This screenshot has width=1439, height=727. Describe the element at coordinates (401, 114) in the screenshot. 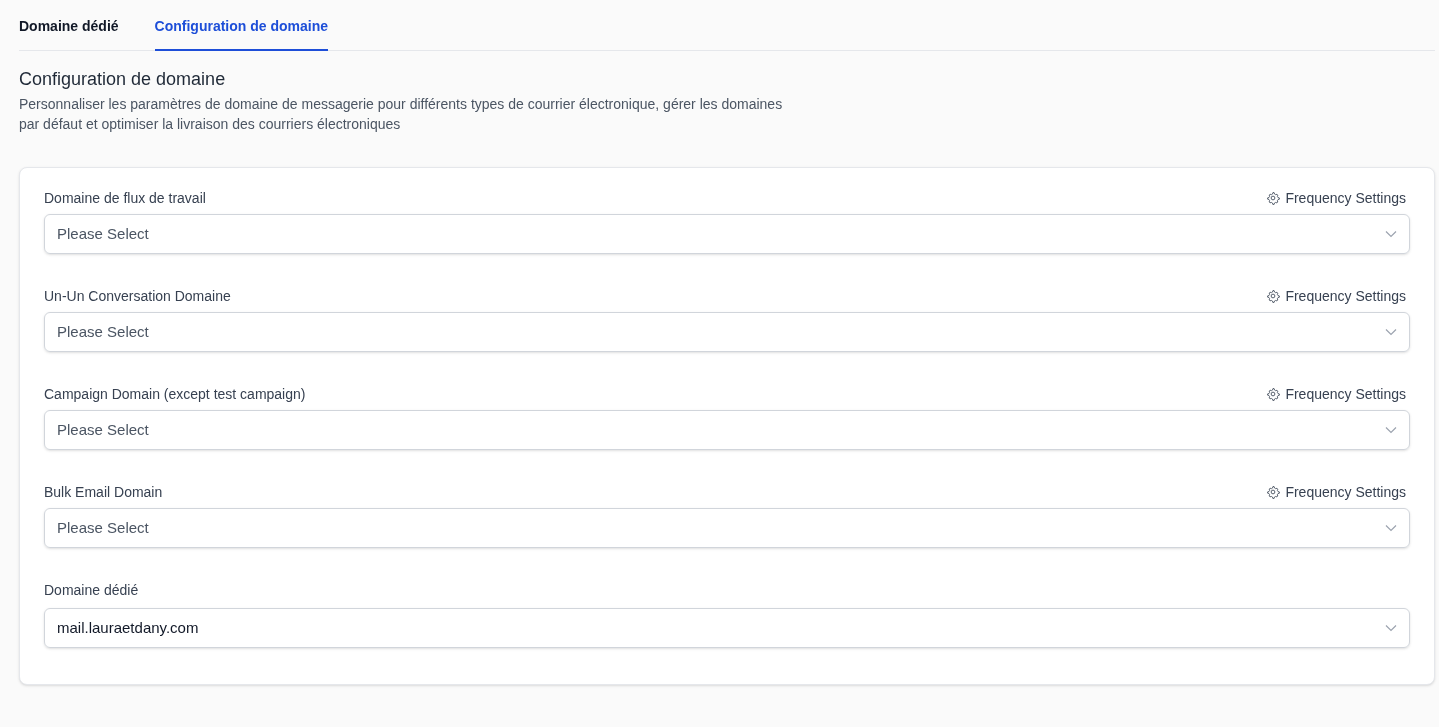

I see `page-description: Personnaliser les paramètres de domaine de messagerie pour différents types de courrier électronique, gérer les domaines par défaut et optimiser la livraison des courriers électroniques` at that location.